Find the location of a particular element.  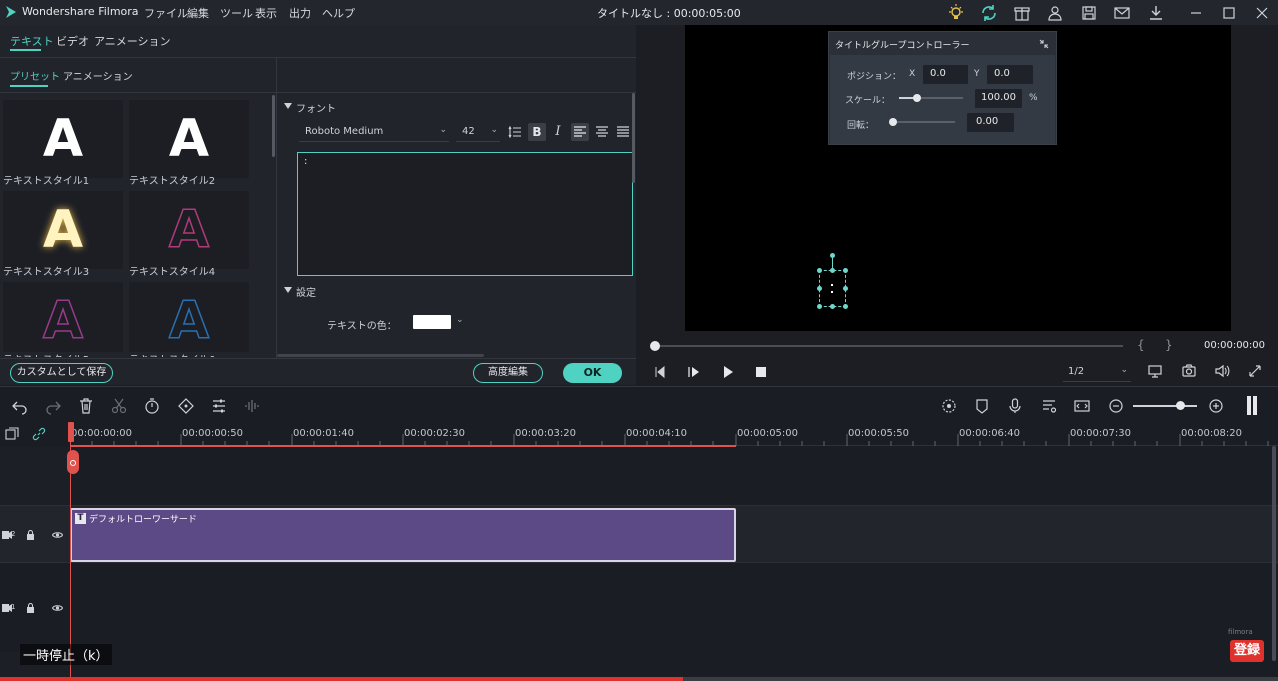

speed-icon is located at coordinates (152, 406).